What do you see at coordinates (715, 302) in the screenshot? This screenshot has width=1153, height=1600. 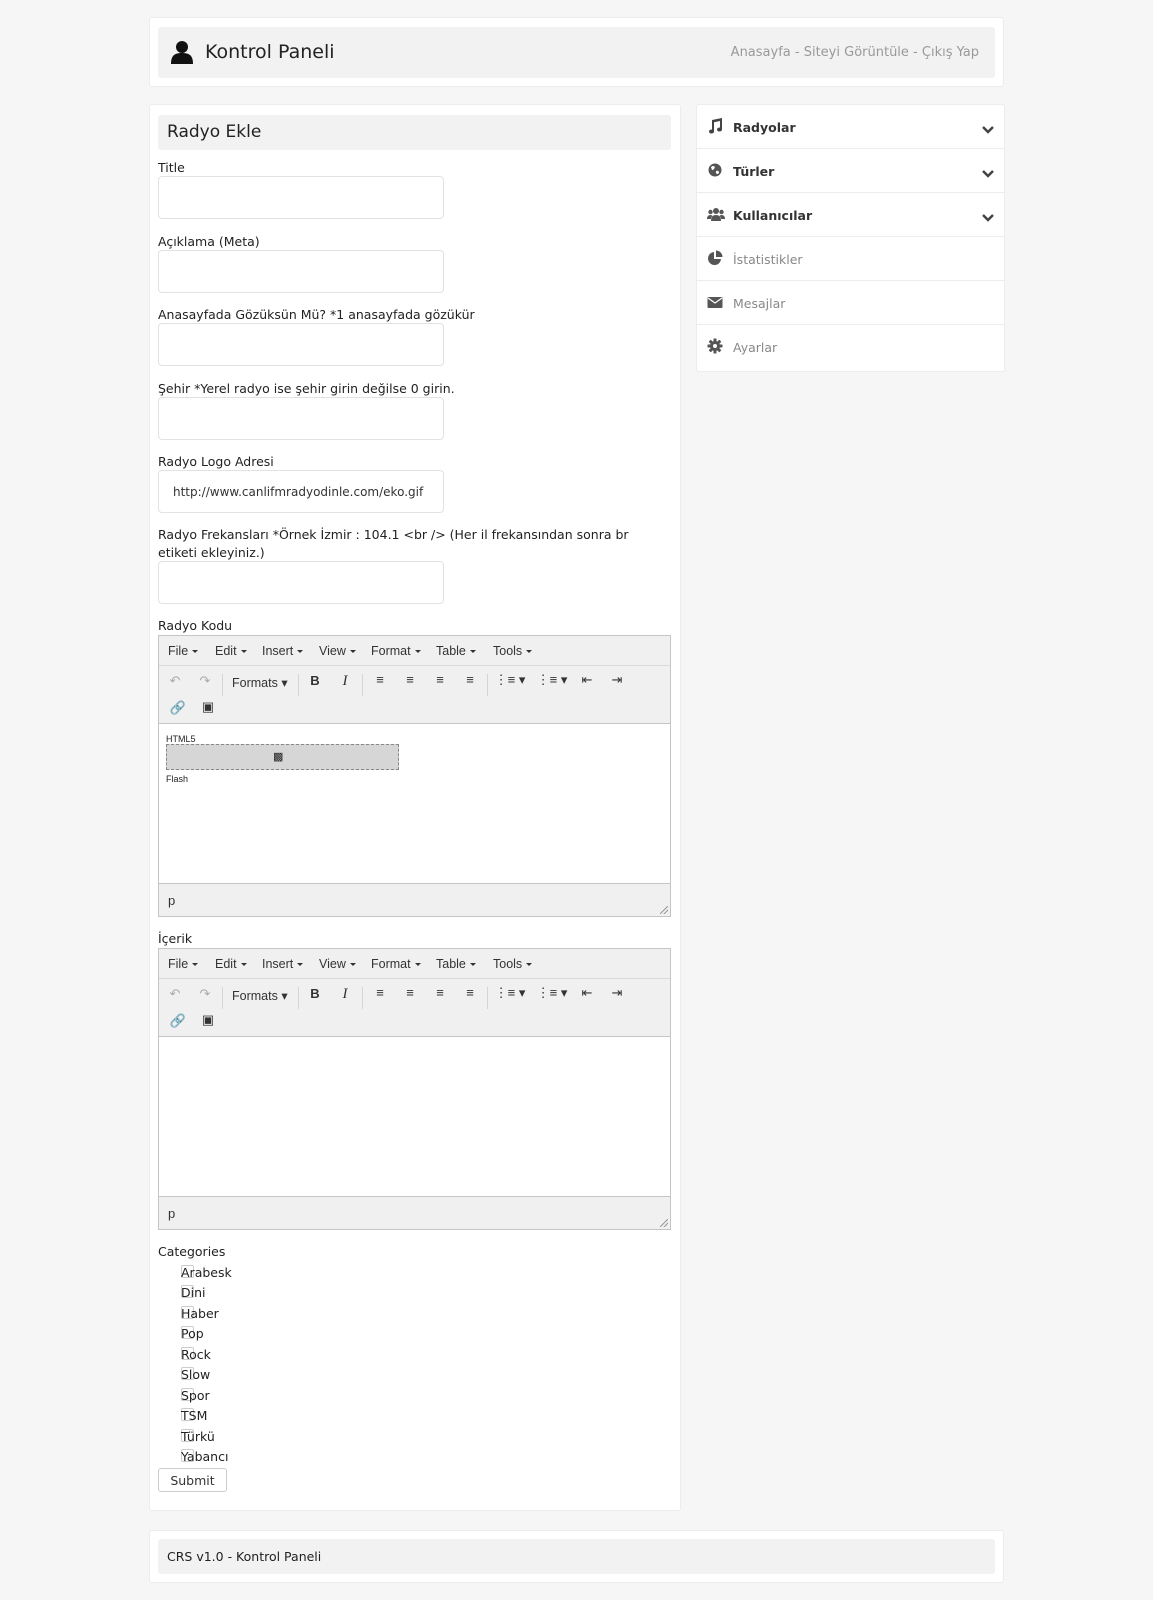 I see `envelope-icon` at bounding box center [715, 302].